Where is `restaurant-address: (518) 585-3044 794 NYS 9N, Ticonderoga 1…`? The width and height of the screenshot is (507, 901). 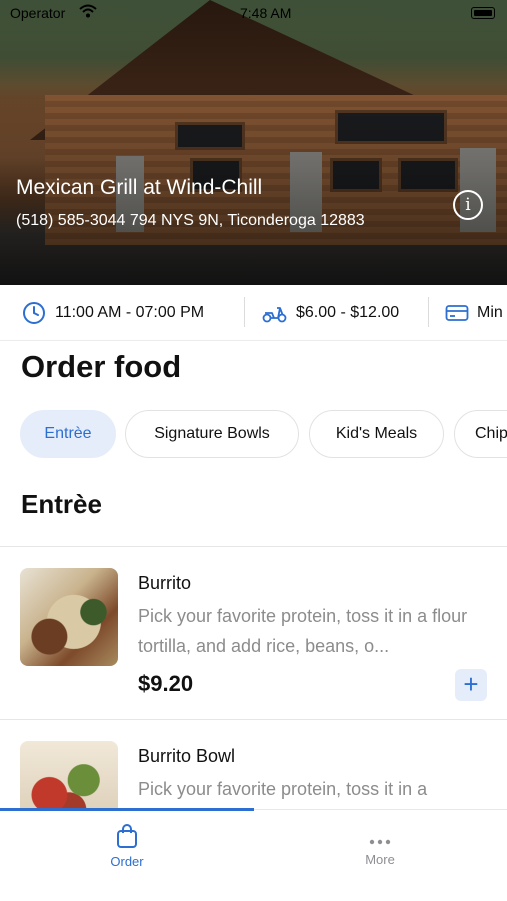 restaurant-address: (518) 585-3044 794 NYS 9N, Ticonderoga 1… is located at coordinates (190, 220).